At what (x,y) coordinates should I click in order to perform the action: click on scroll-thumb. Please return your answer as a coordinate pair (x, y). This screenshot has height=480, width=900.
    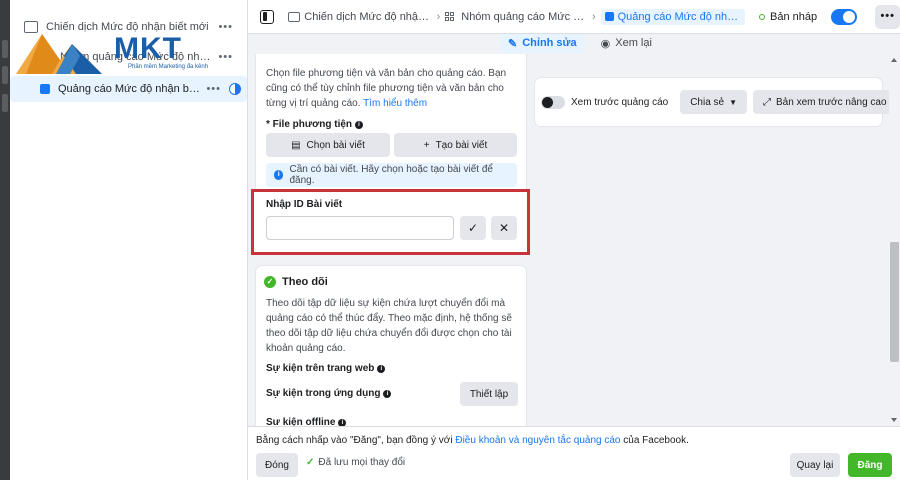
    Looking at the image, I should click on (894, 302).